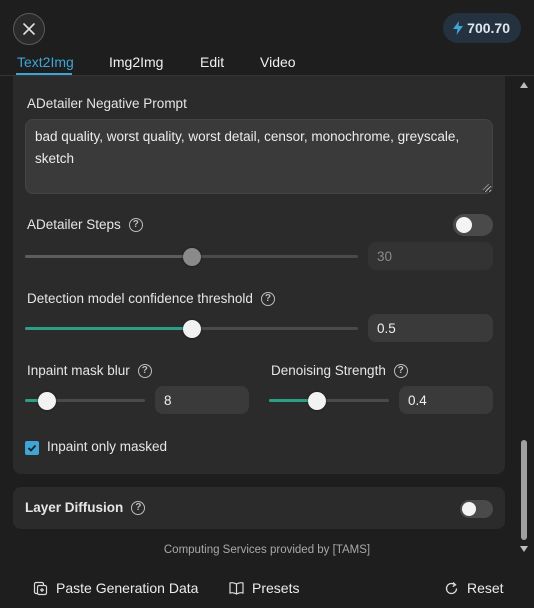 Image resolution: width=534 pixels, height=608 pixels. Describe the element at coordinates (151, 298) in the screenshot. I see `confidence-label: Detection model confidence threshold ?` at that location.